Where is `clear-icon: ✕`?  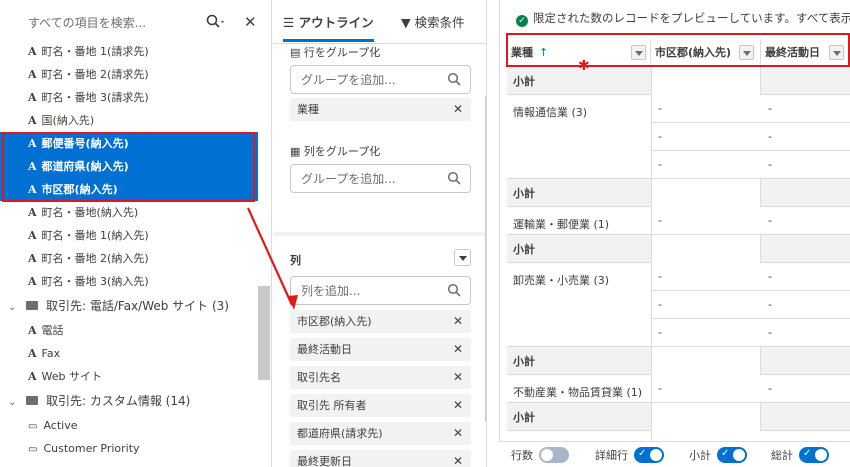 clear-icon: ✕ is located at coordinates (250, 22).